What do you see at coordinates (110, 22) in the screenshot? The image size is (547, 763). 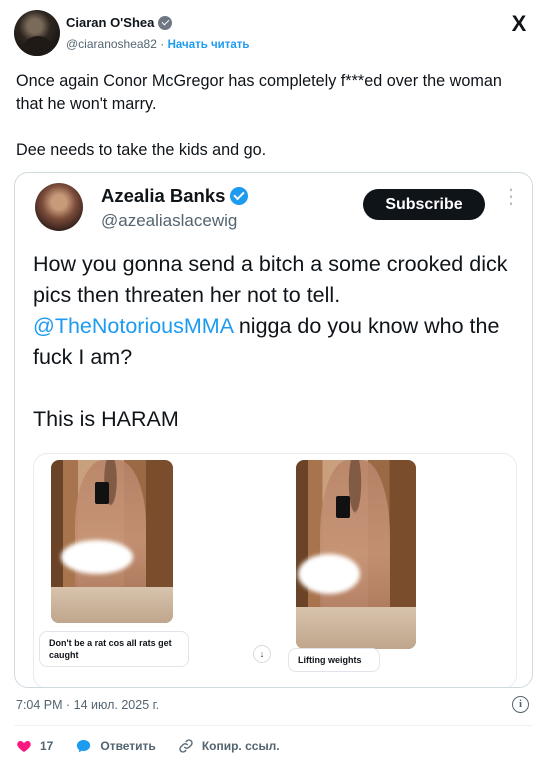 I see `author-name: Ciaran O'Shea` at bounding box center [110, 22].